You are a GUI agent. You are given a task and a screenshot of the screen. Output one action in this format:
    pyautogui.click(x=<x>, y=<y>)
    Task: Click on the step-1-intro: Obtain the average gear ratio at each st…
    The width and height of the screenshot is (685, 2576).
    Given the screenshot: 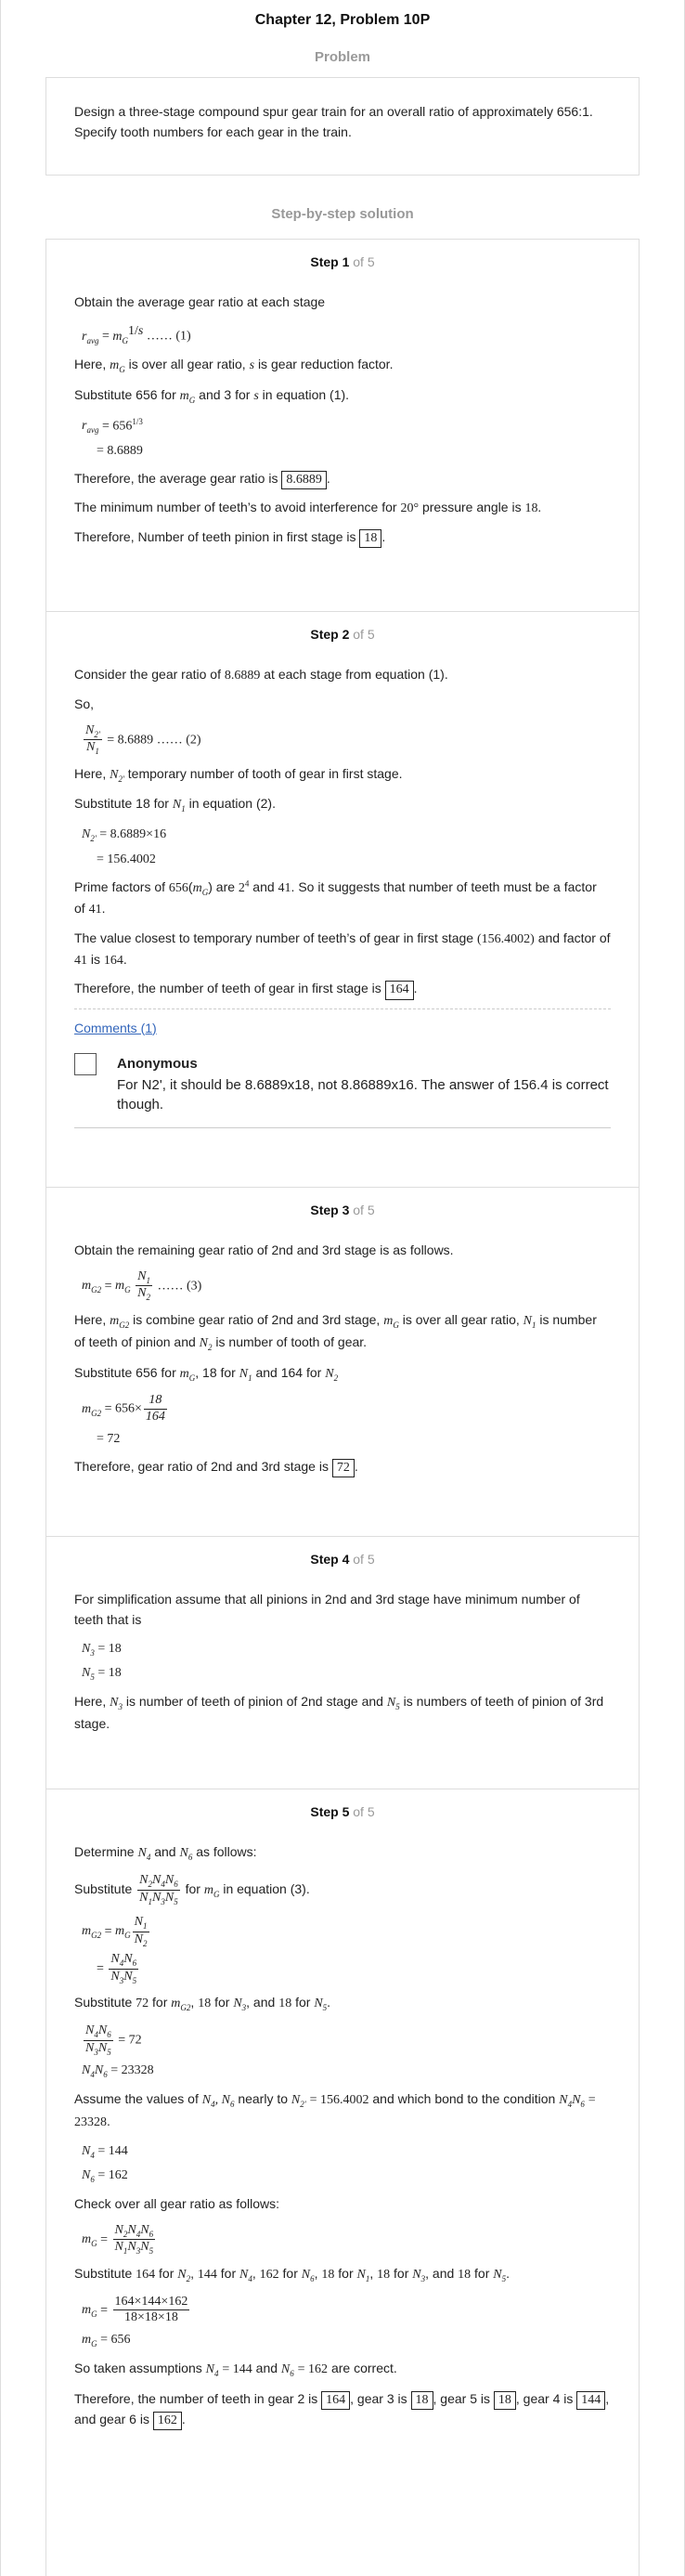 What is the action you would take?
    pyautogui.click(x=200, y=302)
    